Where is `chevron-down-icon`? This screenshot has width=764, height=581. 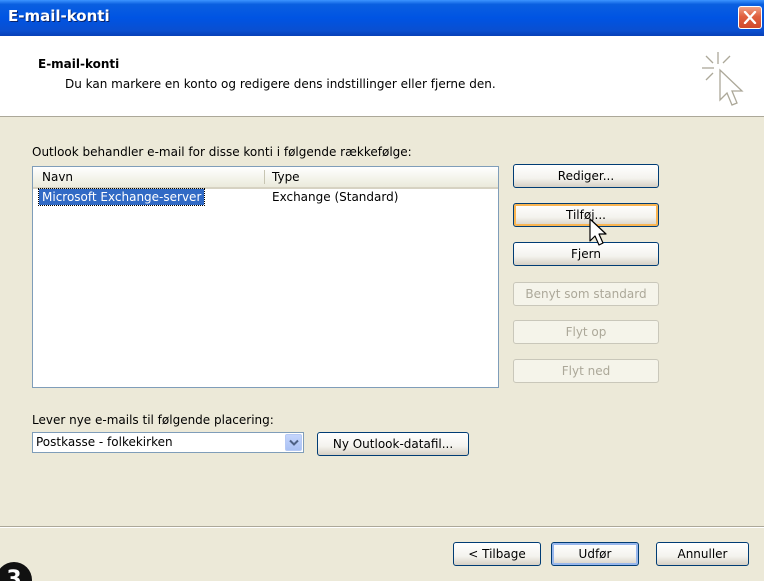
chevron-down-icon is located at coordinates (294, 442).